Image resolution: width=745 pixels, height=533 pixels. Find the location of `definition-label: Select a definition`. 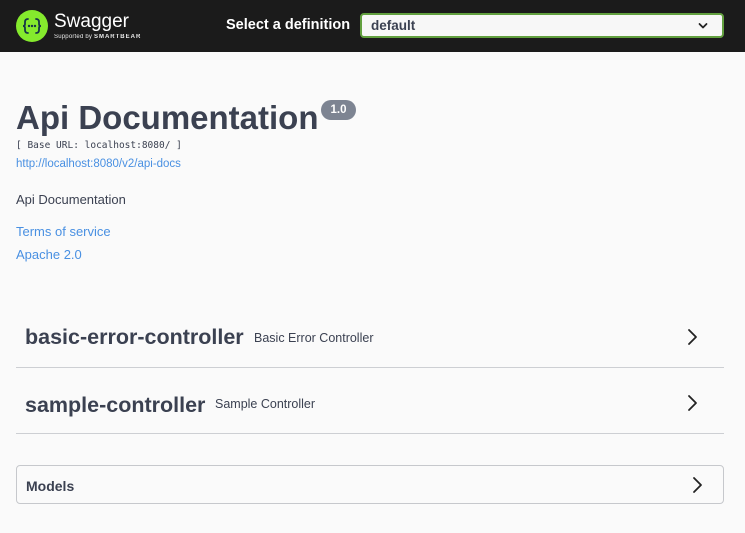

definition-label: Select a definition is located at coordinates (288, 25).